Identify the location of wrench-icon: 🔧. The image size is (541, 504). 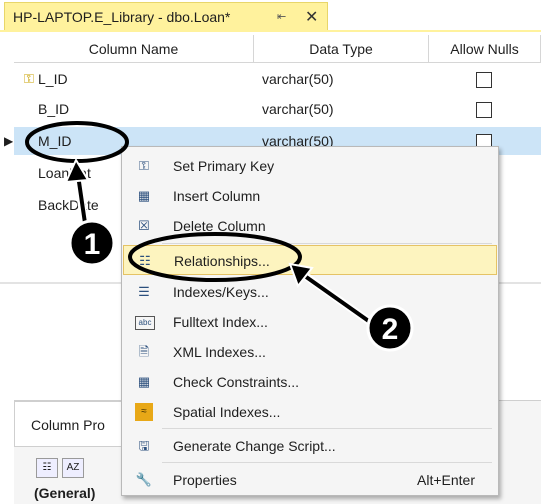
(144, 479).